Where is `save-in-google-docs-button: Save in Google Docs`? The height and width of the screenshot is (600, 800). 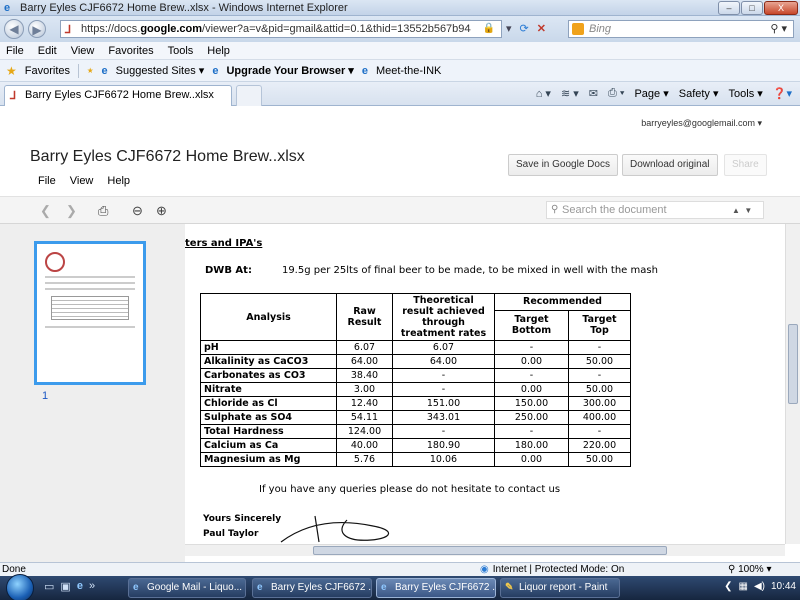
save-in-google-docs-button: Save in Google Docs is located at coordinates (563, 165).